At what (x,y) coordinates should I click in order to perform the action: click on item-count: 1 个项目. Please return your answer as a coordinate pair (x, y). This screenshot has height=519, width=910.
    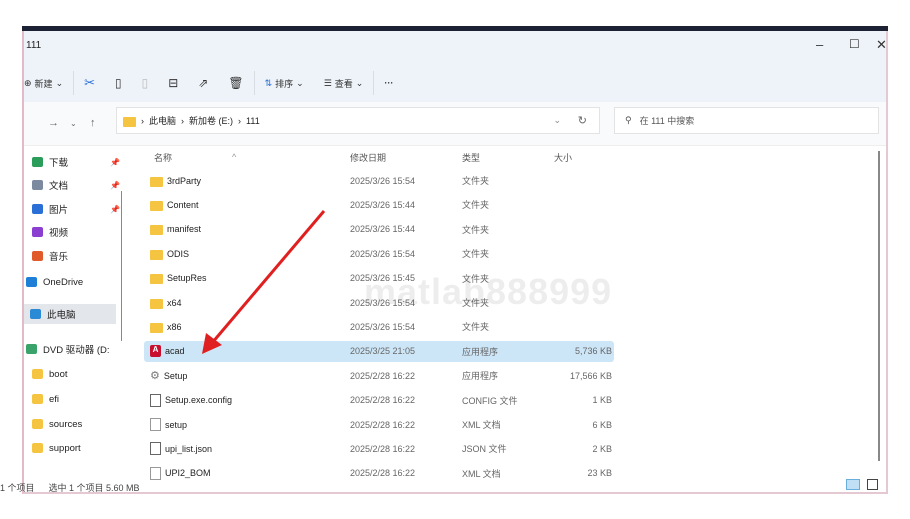
    Looking at the image, I should click on (17, 488).